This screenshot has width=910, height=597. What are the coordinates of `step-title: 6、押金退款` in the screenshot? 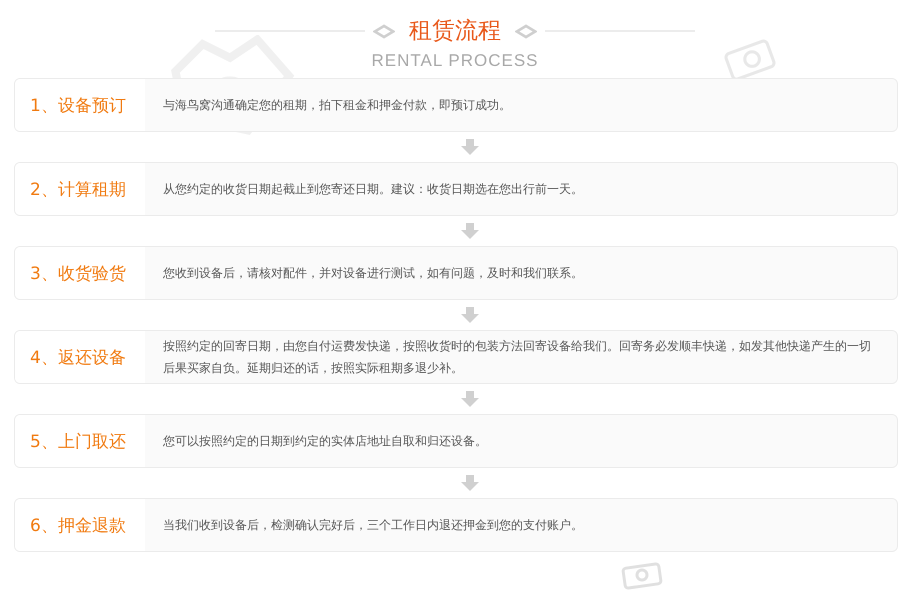 It's located at (80, 525).